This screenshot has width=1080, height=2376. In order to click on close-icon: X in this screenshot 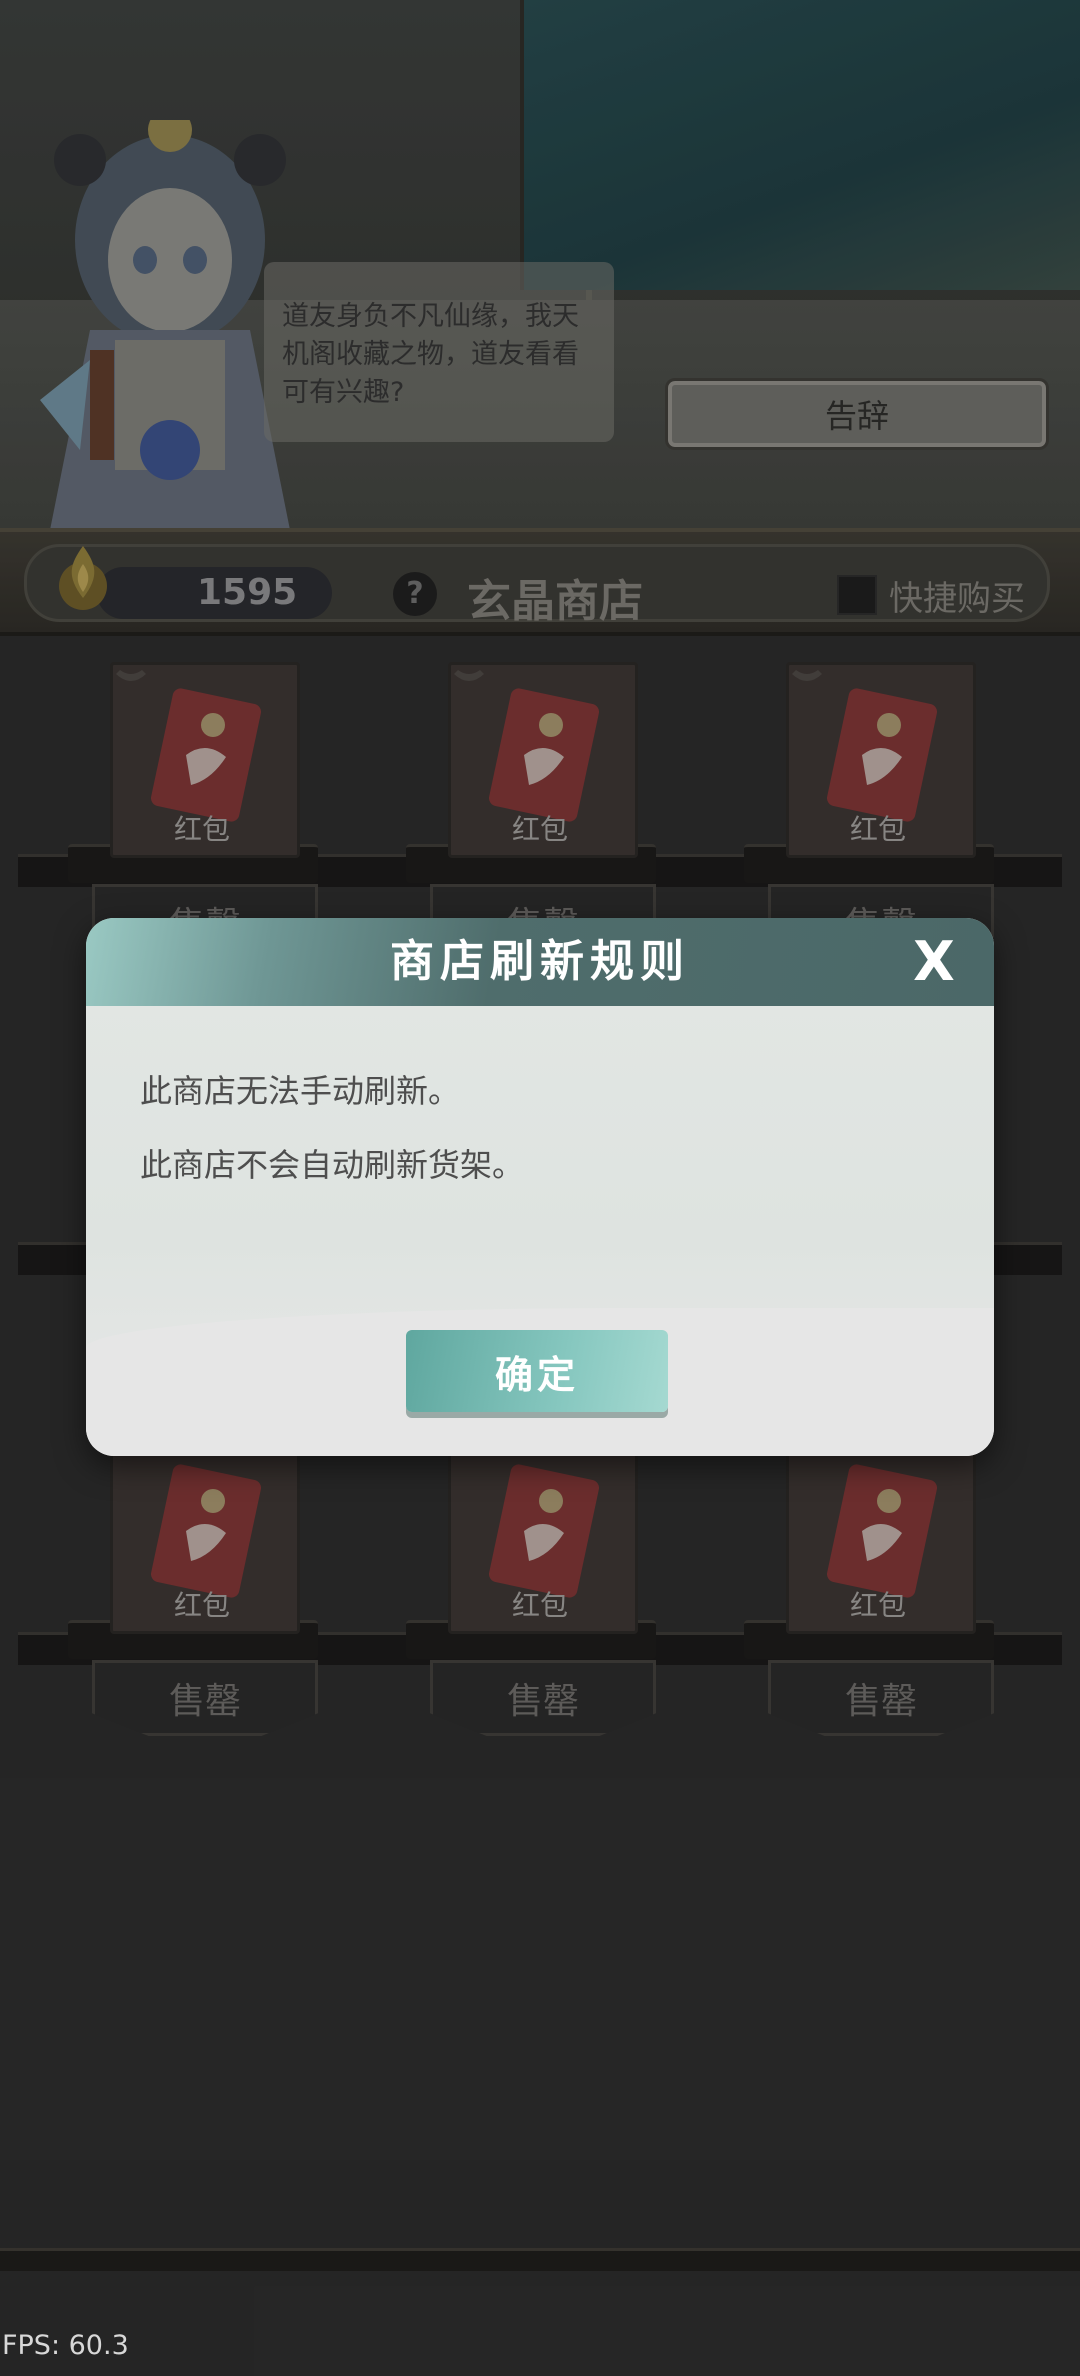, I will do `click(934, 962)`.